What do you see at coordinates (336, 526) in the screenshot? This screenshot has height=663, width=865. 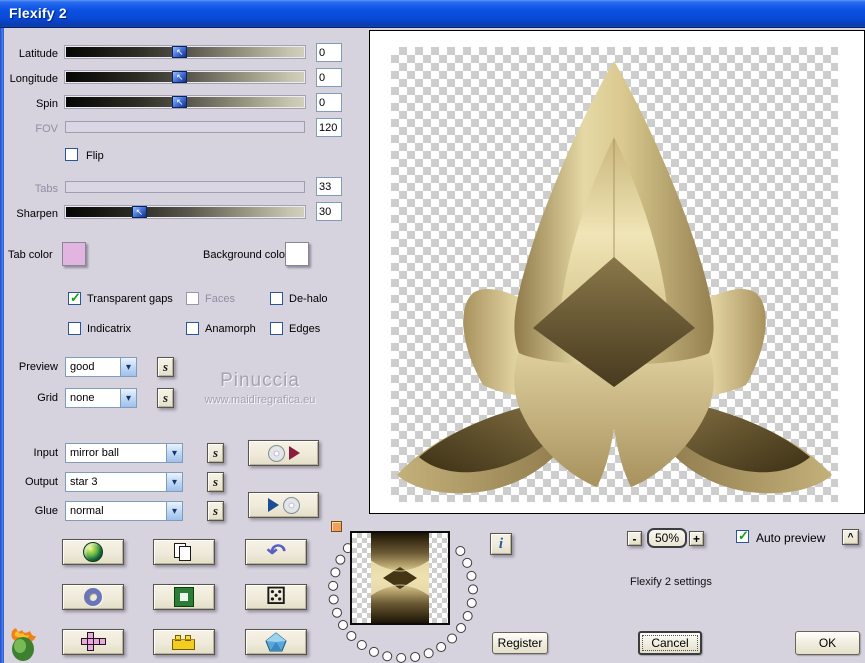 I see `preset-current-marker` at bounding box center [336, 526].